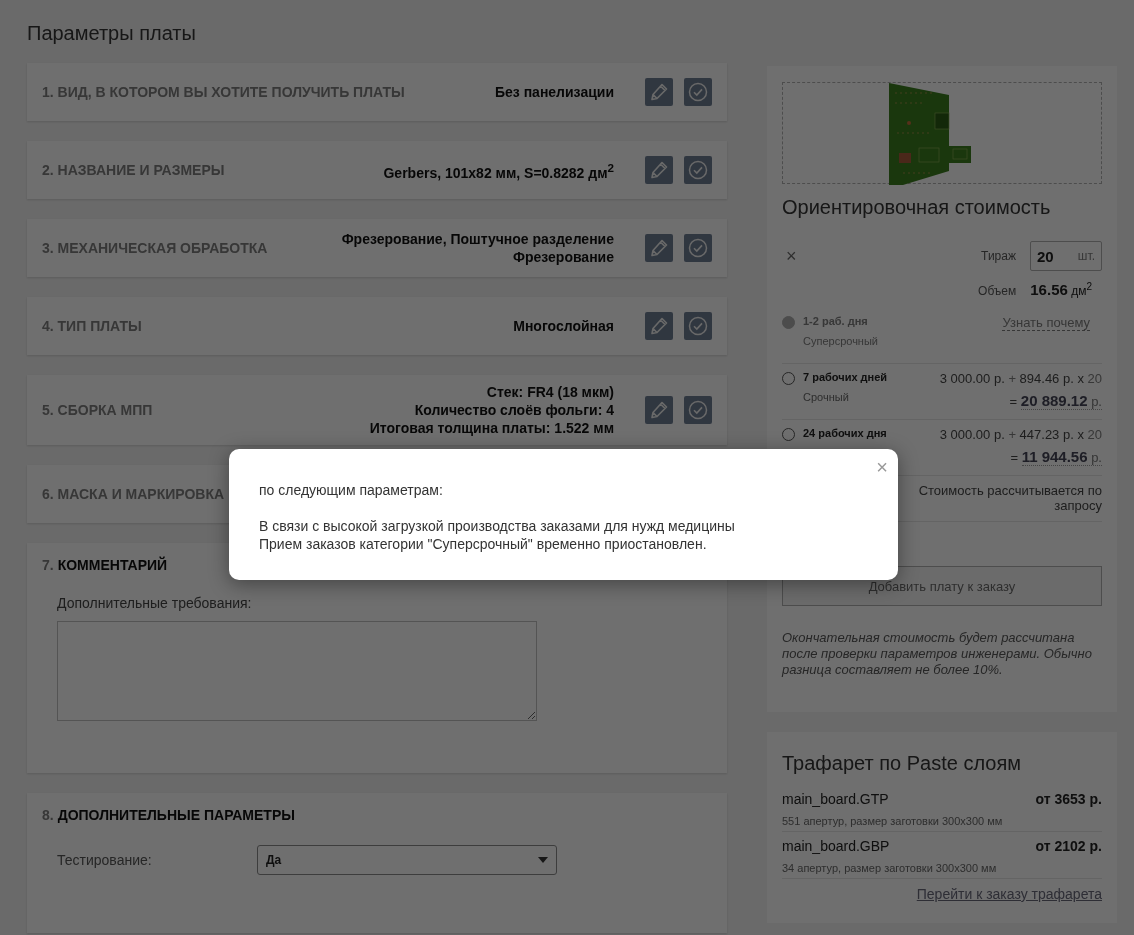 The height and width of the screenshot is (935, 1134). I want to click on file-name: main_board.GTP, so click(835, 799).